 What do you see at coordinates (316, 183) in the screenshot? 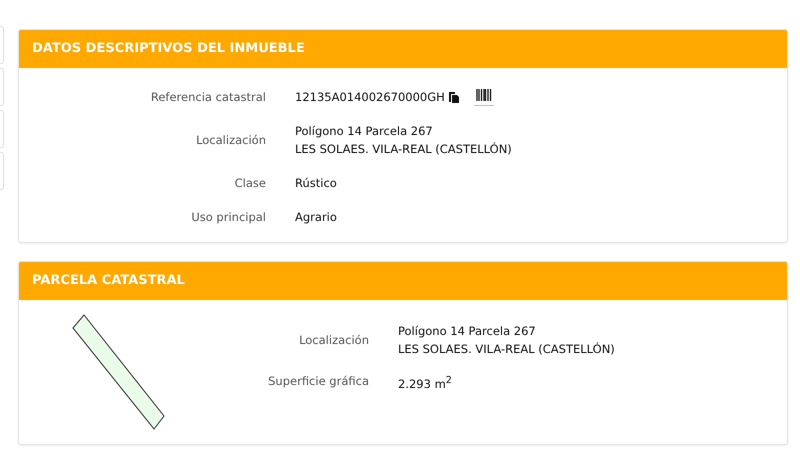
I see `field-value: Rústico` at bounding box center [316, 183].